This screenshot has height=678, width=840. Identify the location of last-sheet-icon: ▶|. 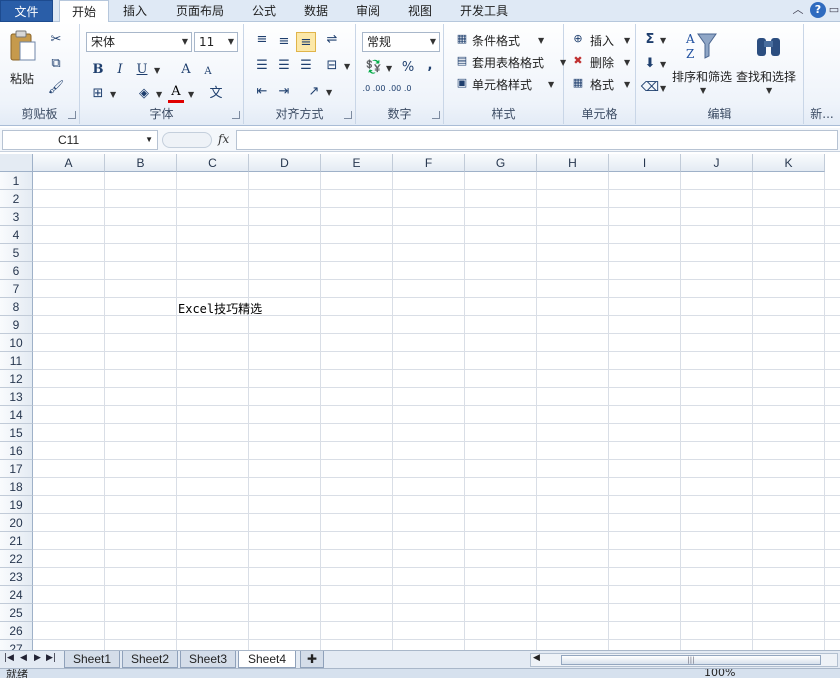
(51, 658).